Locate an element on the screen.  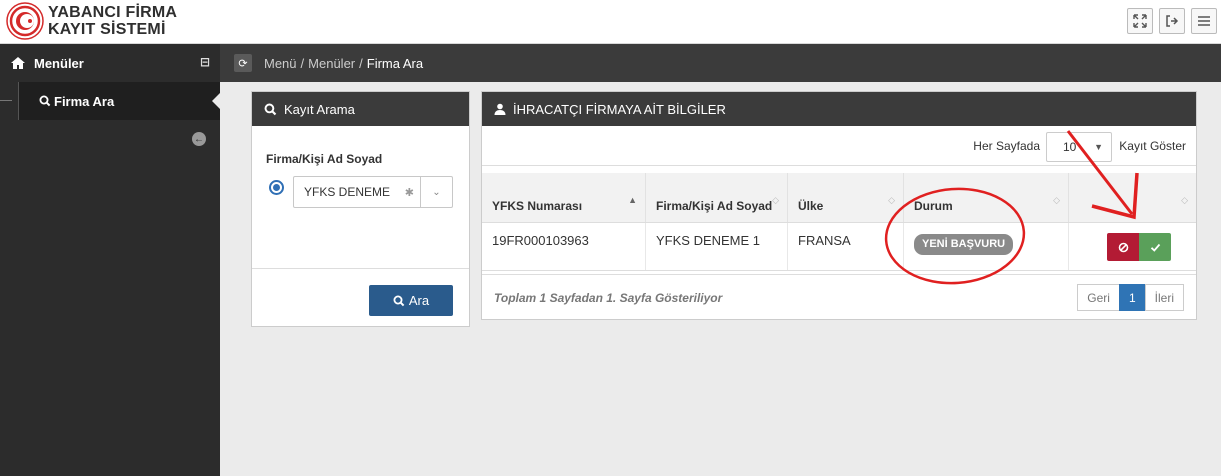
reject-button is located at coordinates (1123, 247).